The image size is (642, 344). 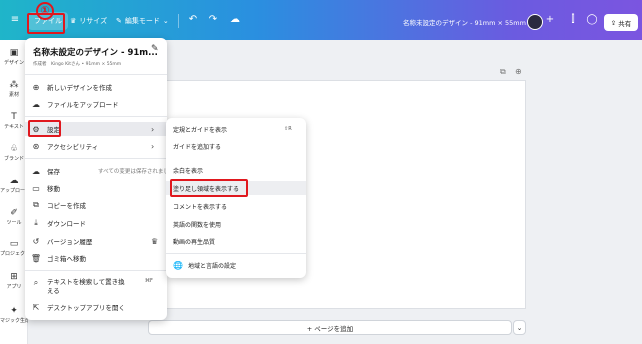 I want to click on menu-item-desktop-app: ⇱ デスクトップアプリを開く, so click(x=96, y=307).